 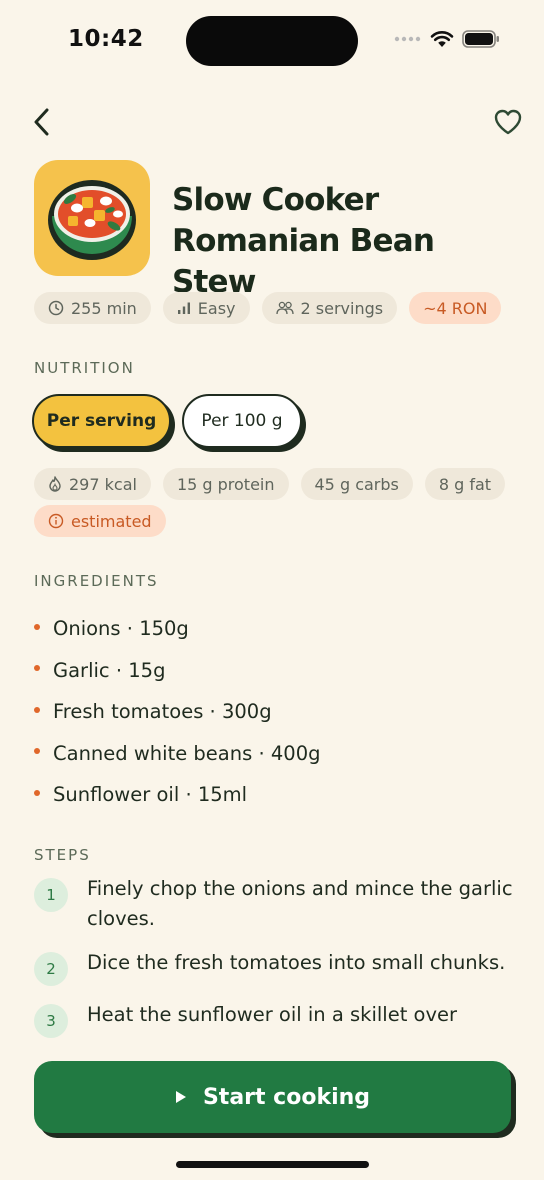 I want to click on stew-bowl-icon, so click(x=92, y=220).